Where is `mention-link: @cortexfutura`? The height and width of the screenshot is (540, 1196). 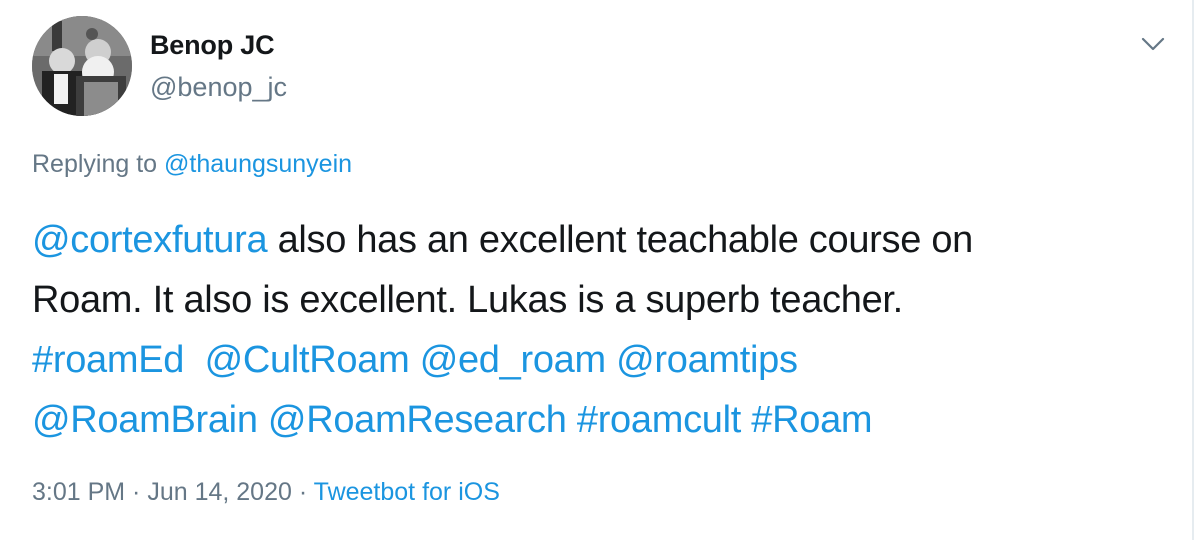
mention-link: @cortexfutura is located at coordinates (150, 240).